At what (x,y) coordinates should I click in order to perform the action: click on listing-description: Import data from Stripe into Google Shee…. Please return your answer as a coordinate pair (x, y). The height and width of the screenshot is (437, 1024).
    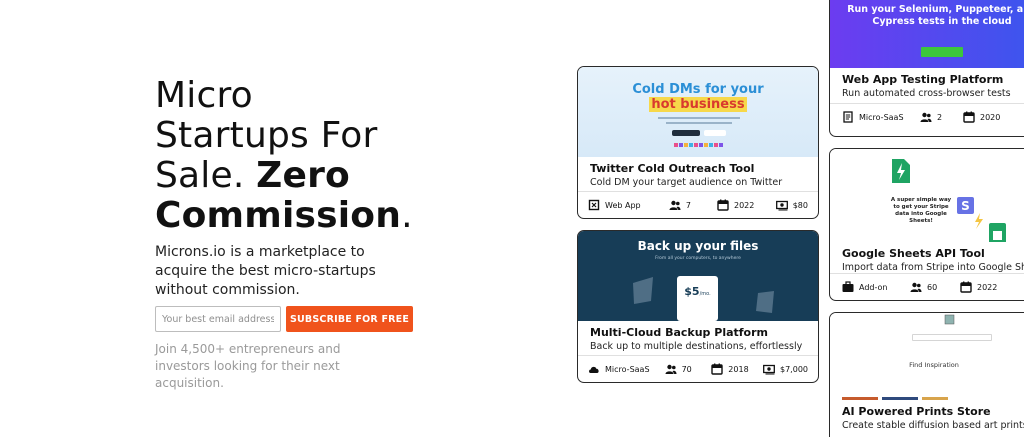
    Looking at the image, I should click on (933, 267).